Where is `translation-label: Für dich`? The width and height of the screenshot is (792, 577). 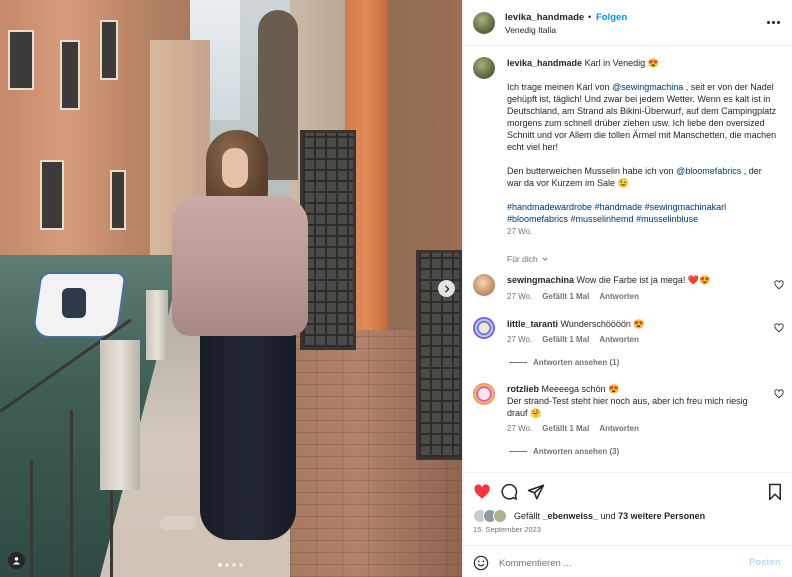
translation-label: Für dich is located at coordinates (522, 259).